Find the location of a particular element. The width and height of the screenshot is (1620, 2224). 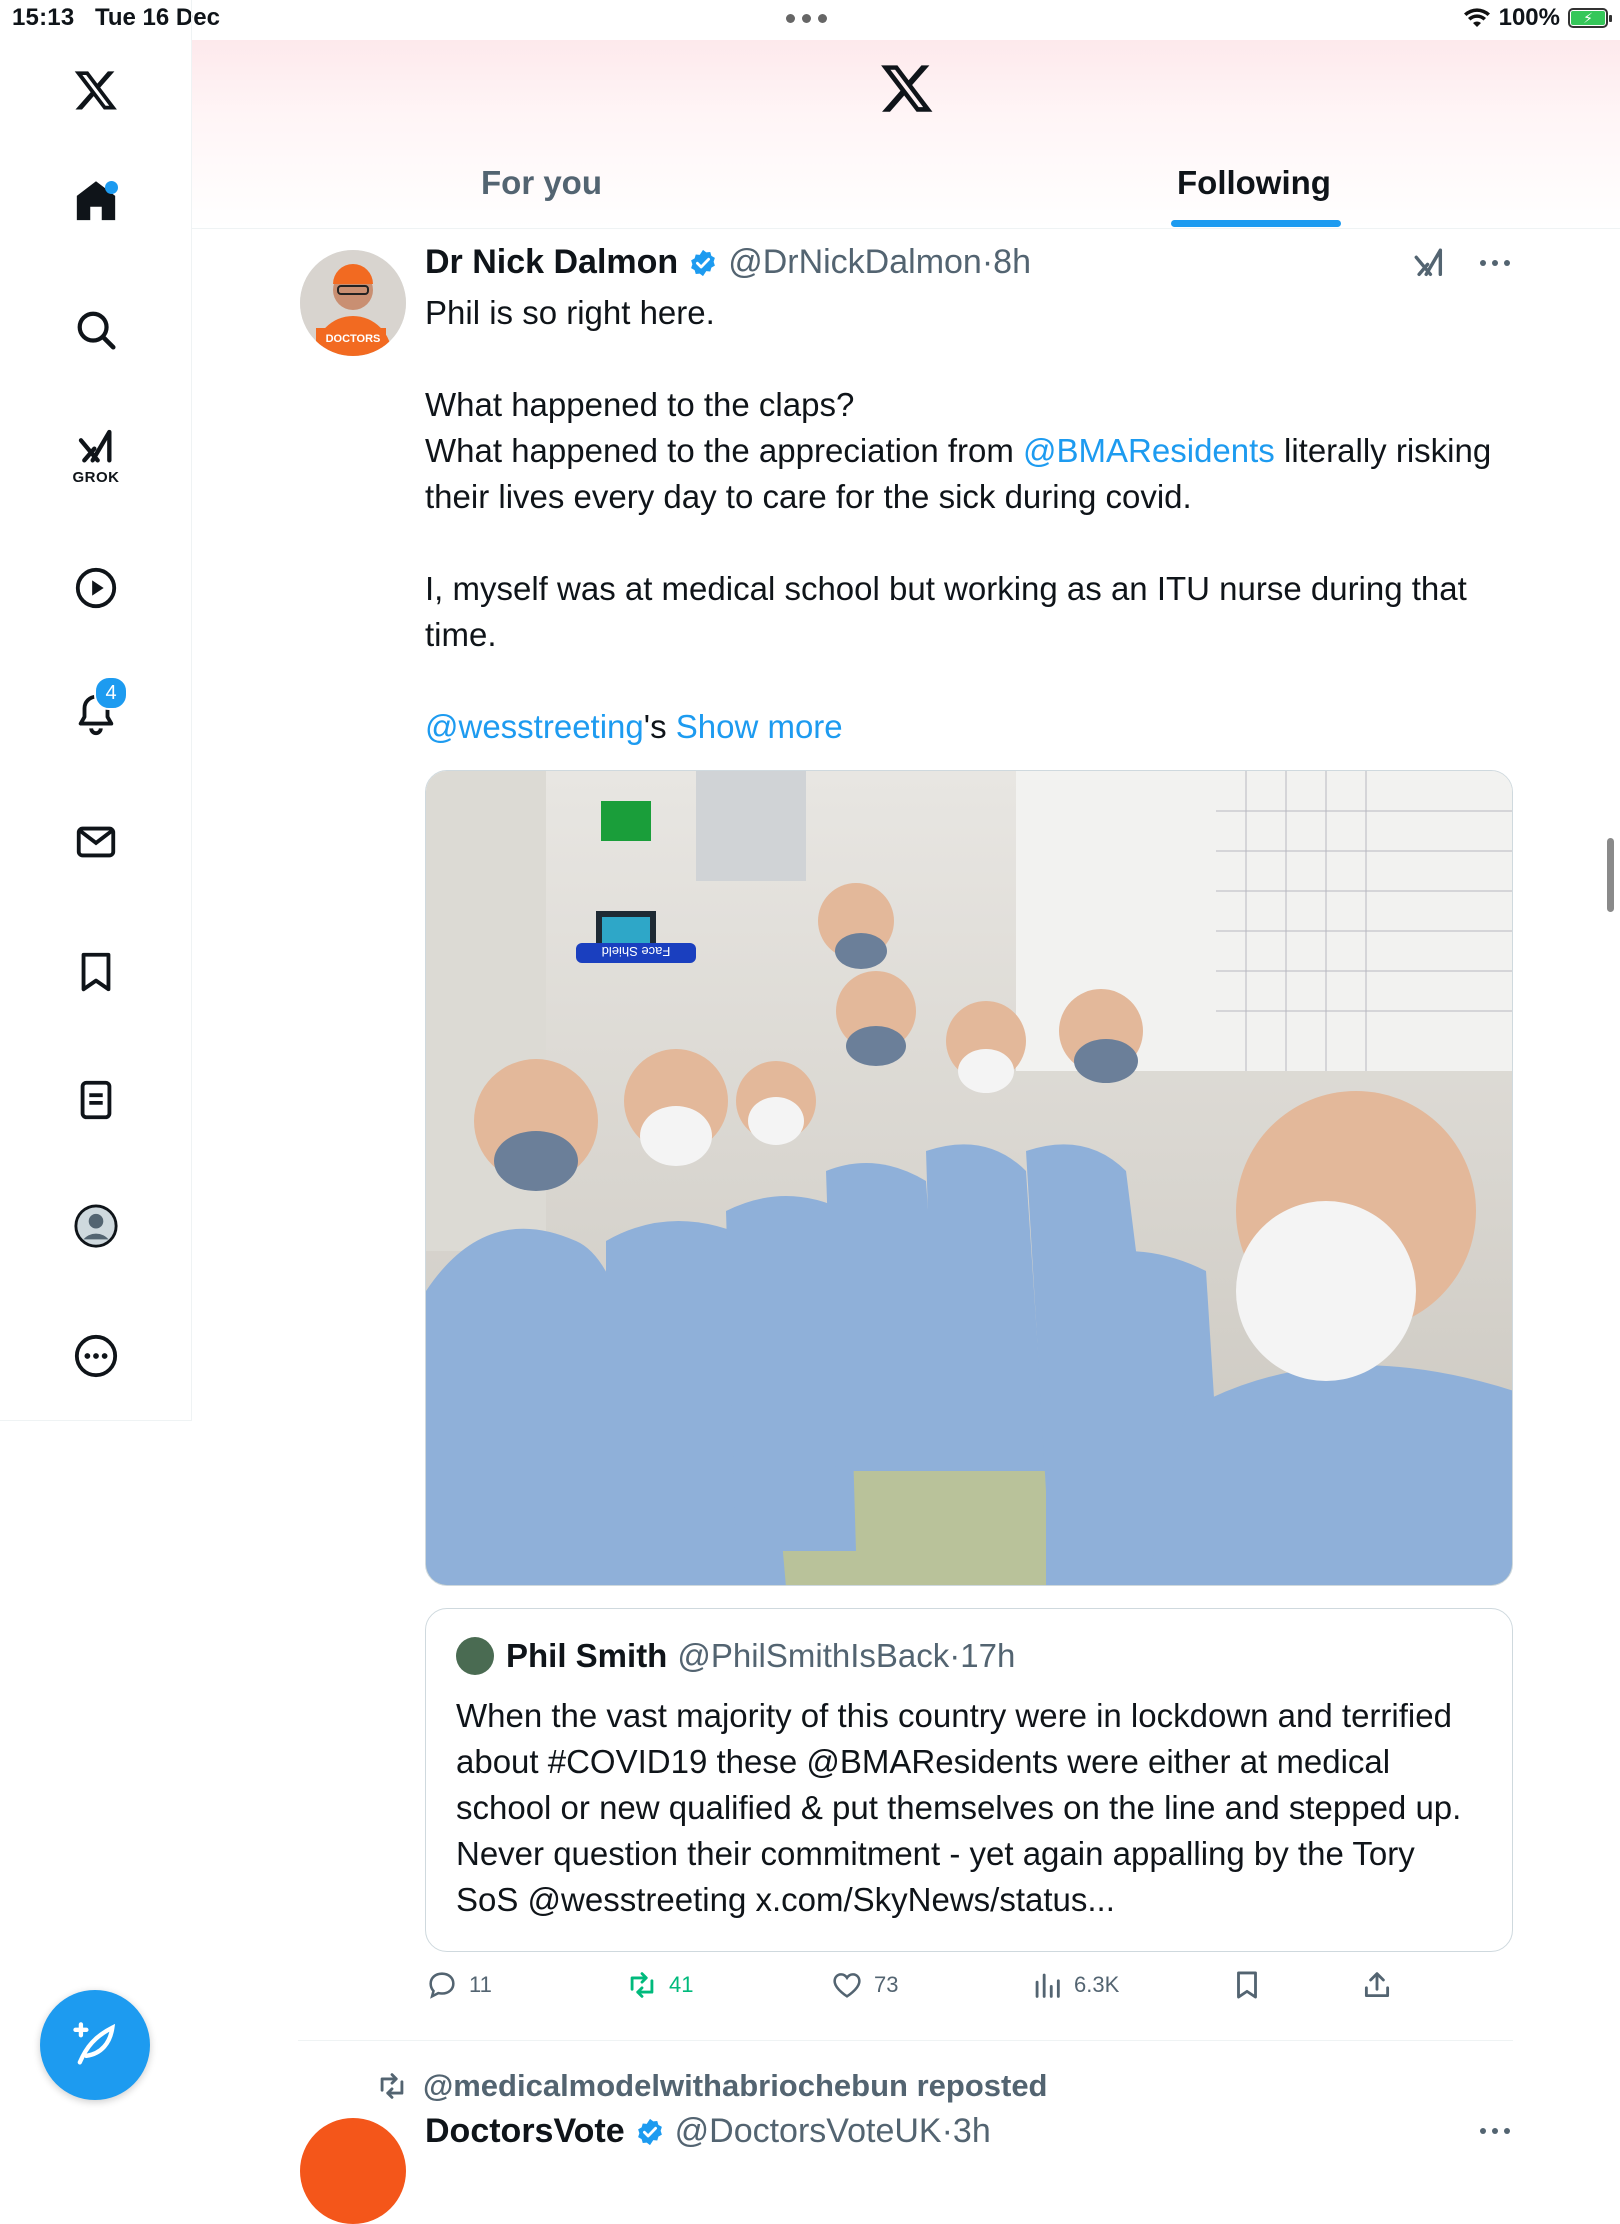

profile-avatar-icon is located at coordinates (96, 1226).